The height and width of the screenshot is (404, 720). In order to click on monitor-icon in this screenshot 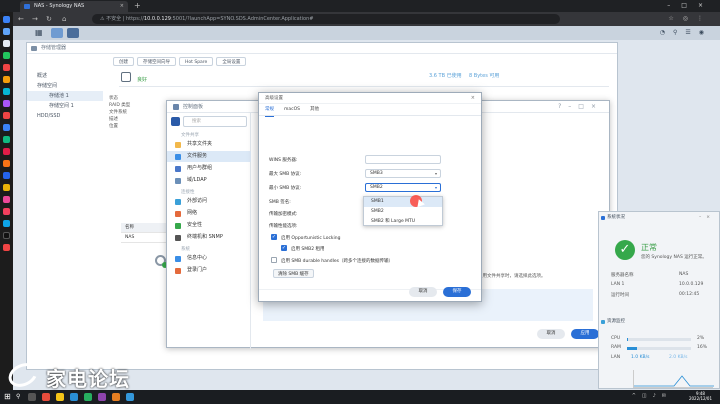, I will do `click(603, 322)`.